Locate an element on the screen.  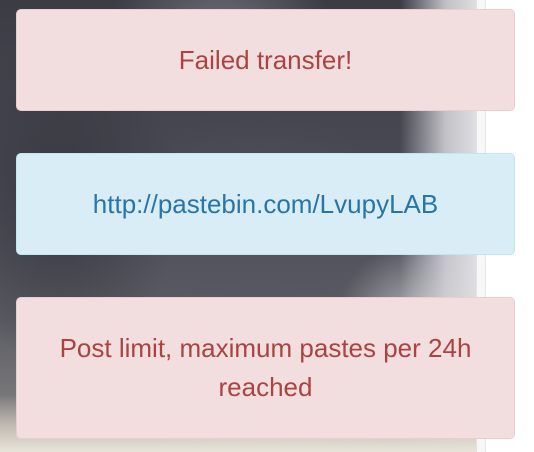
paste-link: http://pastebin.com/LvupyLAB is located at coordinates (265, 204).